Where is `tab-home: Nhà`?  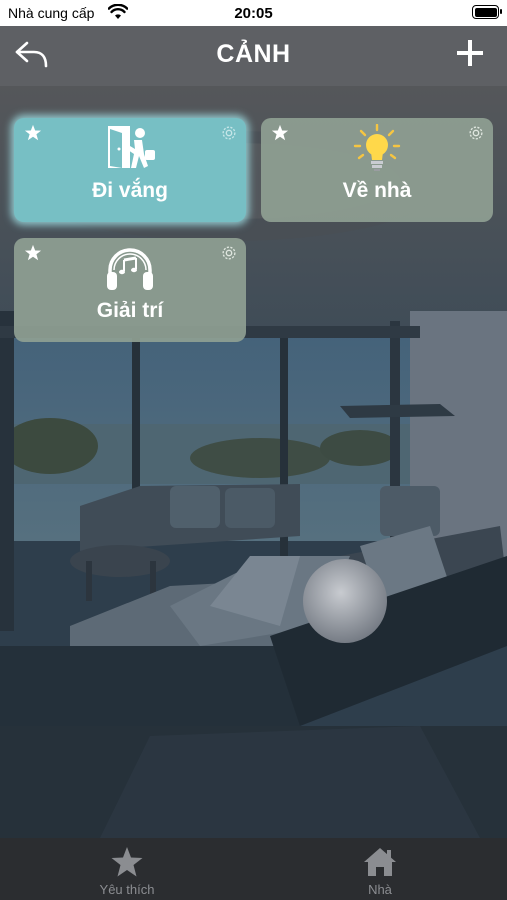
tab-home: Nhà is located at coordinates (380, 869).